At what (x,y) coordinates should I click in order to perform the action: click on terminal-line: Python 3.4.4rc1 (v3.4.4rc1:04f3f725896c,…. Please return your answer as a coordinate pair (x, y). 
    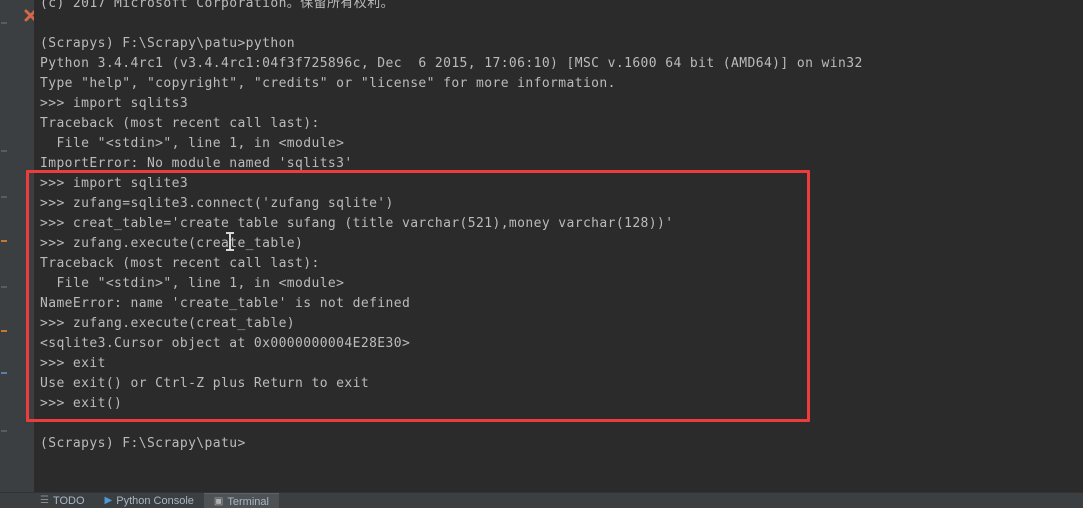
    Looking at the image, I should click on (451, 63).